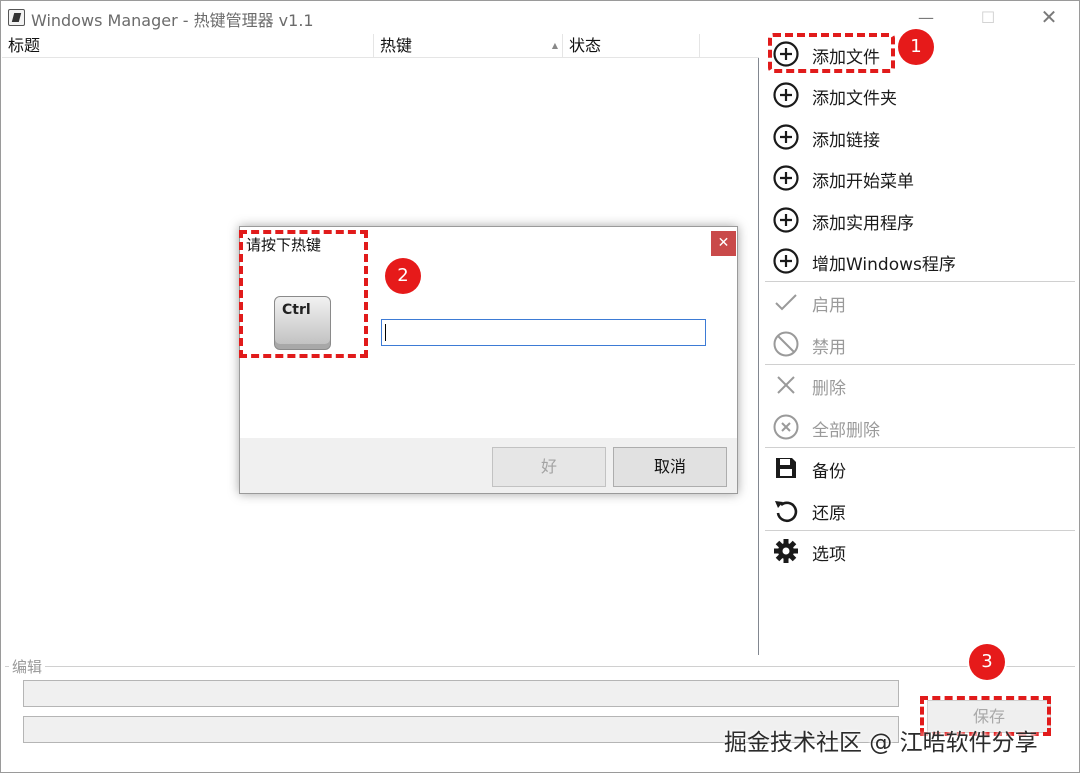 Image resolution: width=1080 pixels, height=773 pixels. Describe the element at coordinates (786, 551) in the screenshot. I see `gear-icon` at that location.